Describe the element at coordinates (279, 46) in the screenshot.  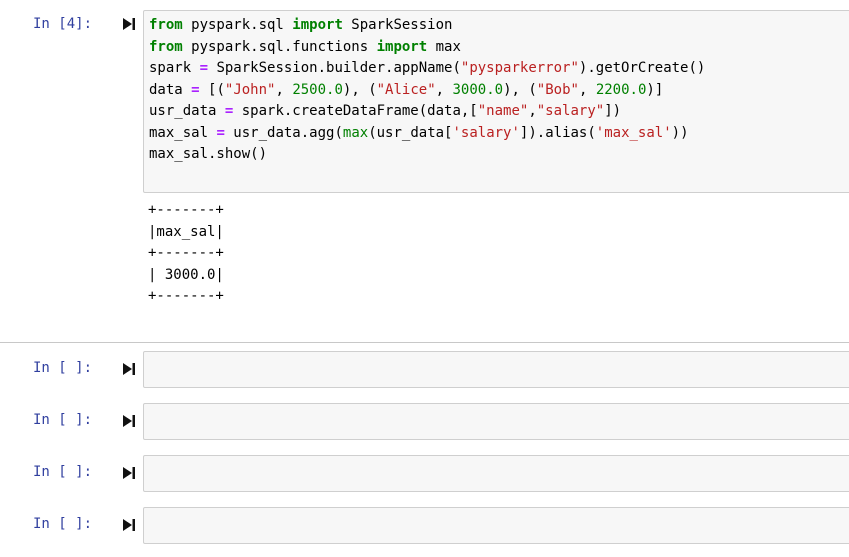
I see `code-token: pyspark.sql.functions` at that location.